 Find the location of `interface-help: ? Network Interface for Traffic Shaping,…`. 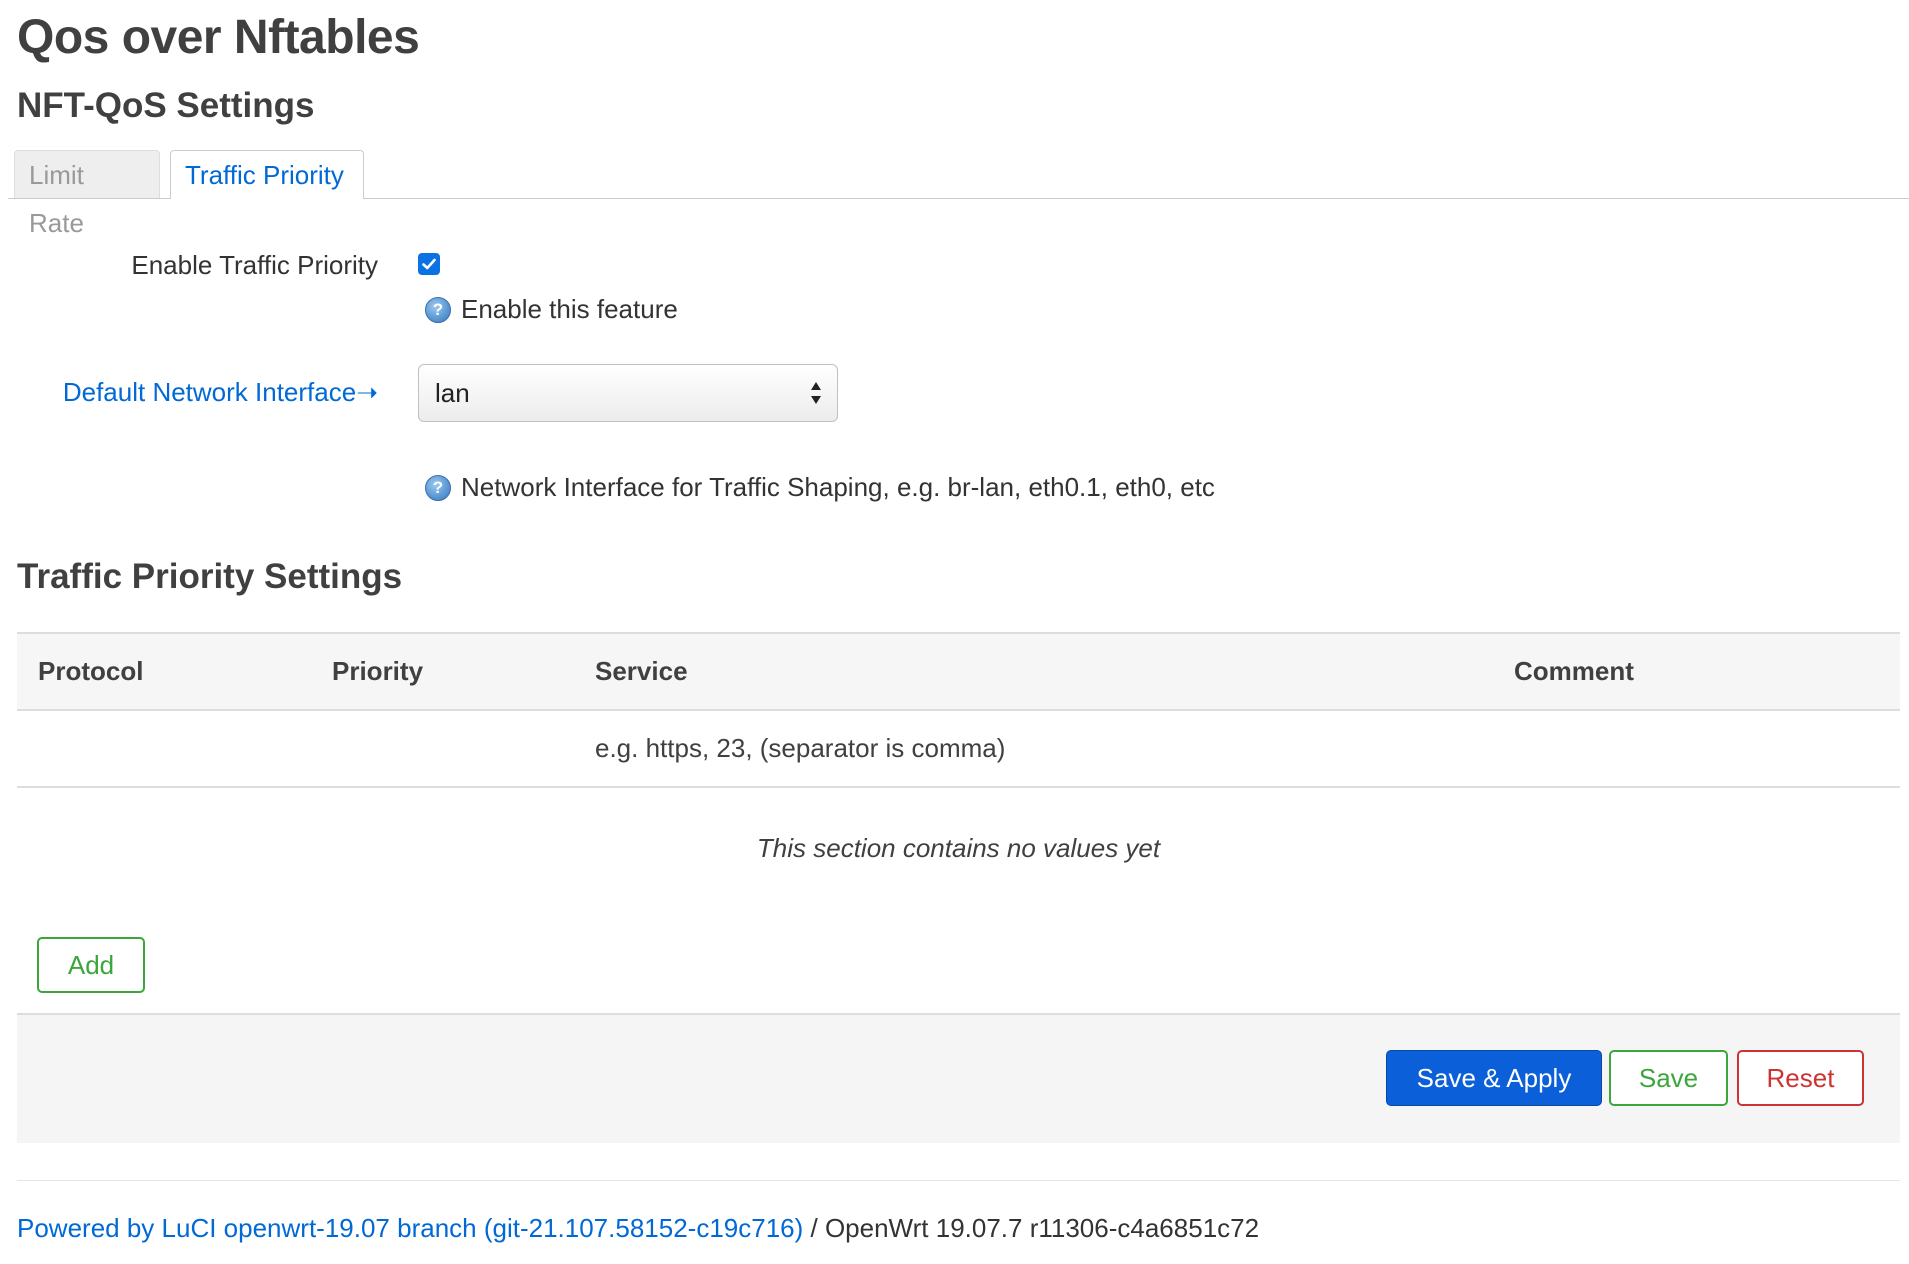

interface-help: ? Network Interface for Traffic Shaping,… is located at coordinates (820, 487).